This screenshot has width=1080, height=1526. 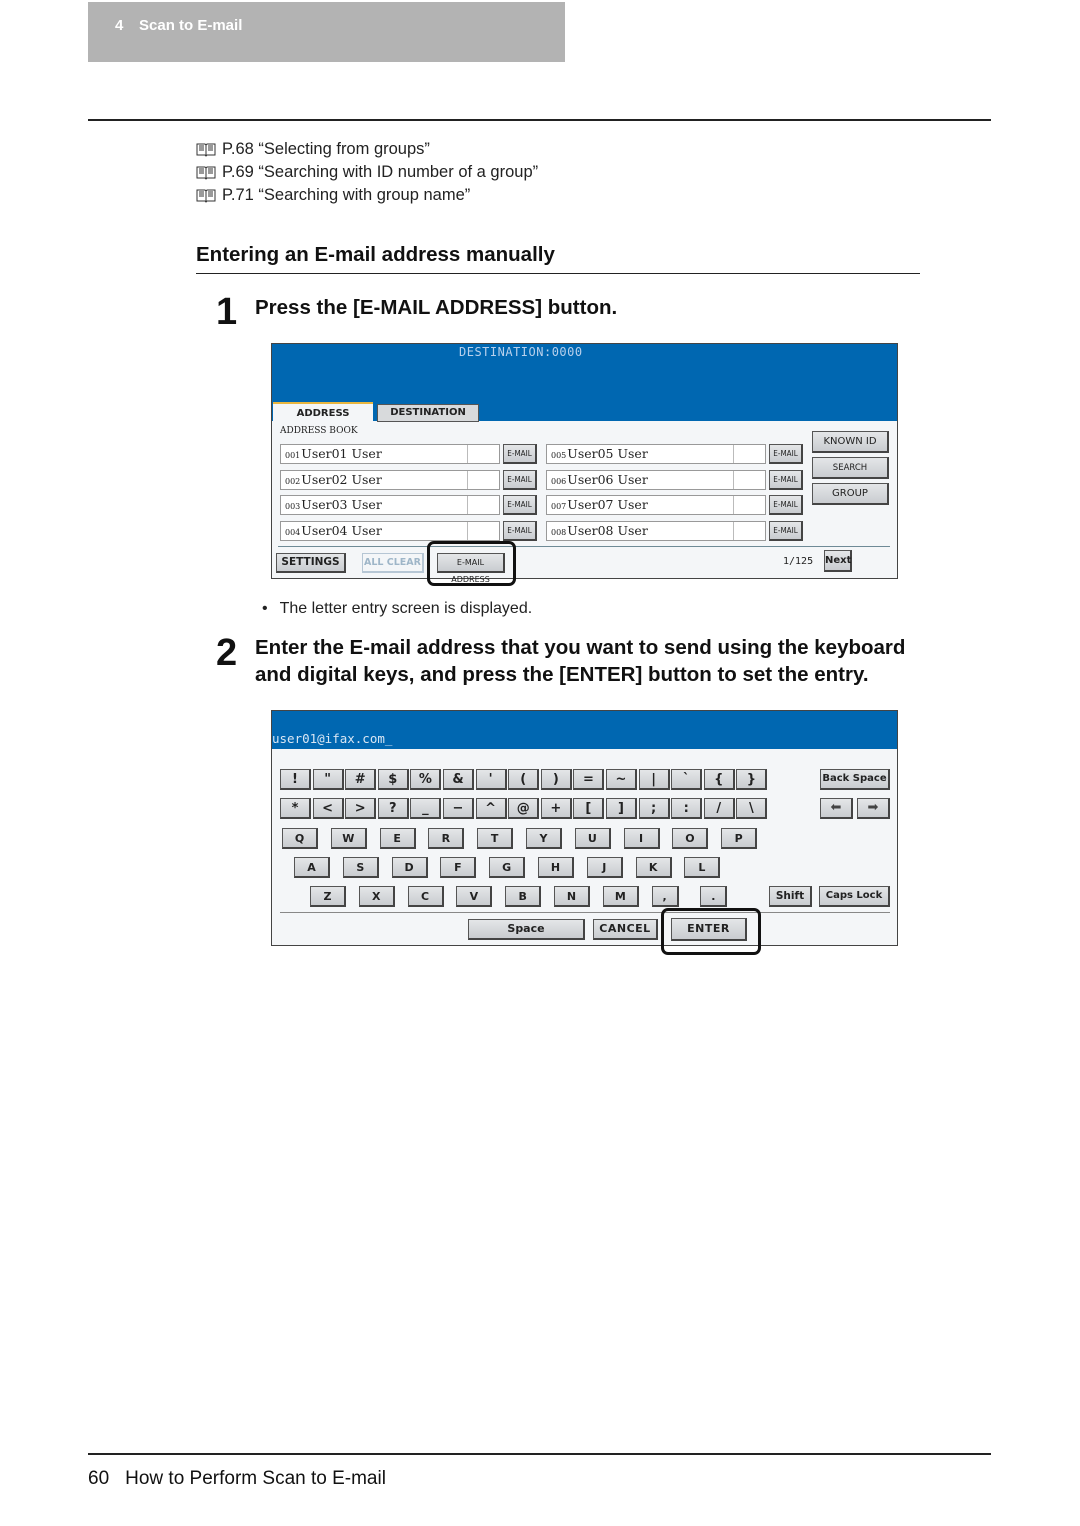 What do you see at coordinates (390, 505) in the screenshot?
I see `address-entry: 003User03 User` at bounding box center [390, 505].